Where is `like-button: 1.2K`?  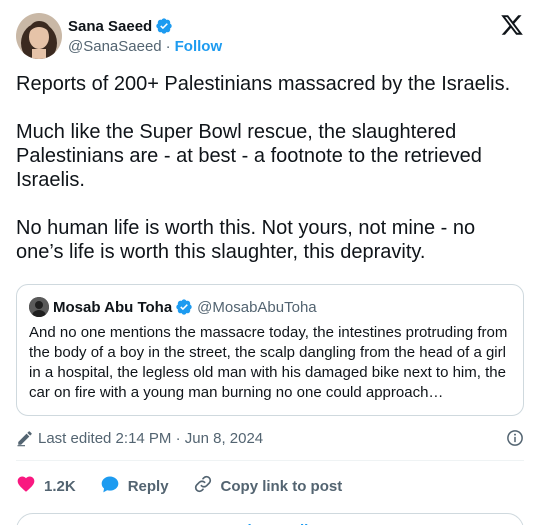 like-button: 1.2K is located at coordinates (46, 486).